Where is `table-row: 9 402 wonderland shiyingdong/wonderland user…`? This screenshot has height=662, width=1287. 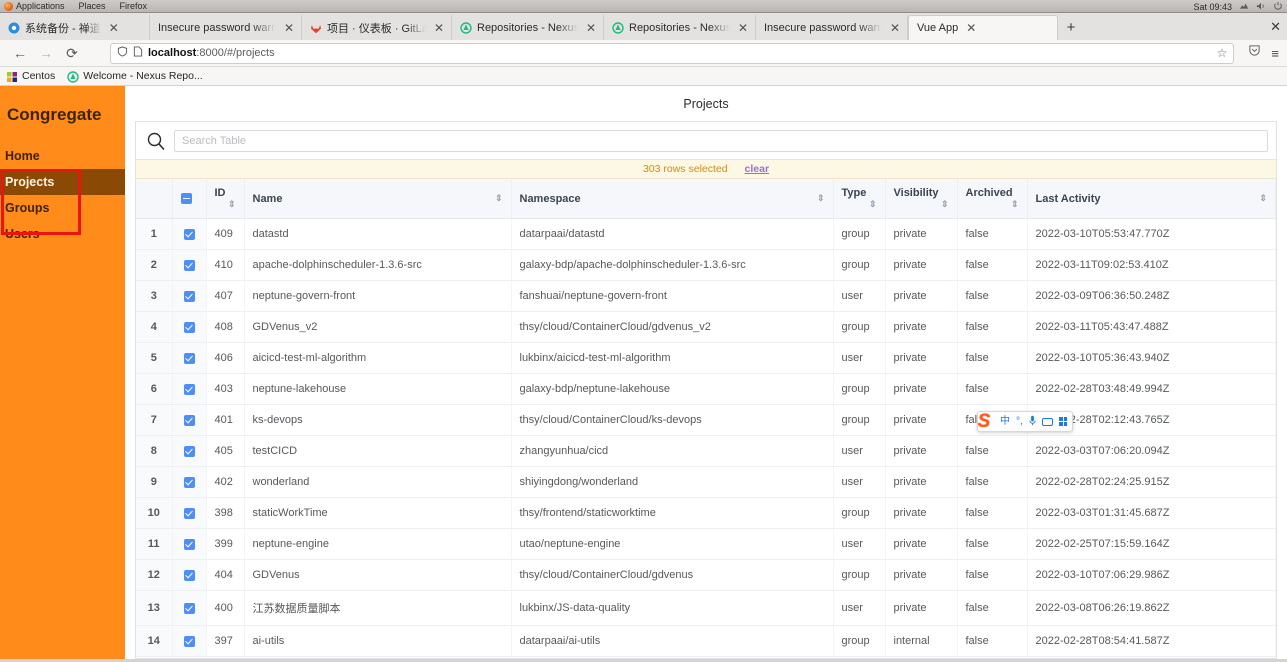
table-row: 9 402 wonderland shiyingdong/wonderland user… is located at coordinates (706, 482).